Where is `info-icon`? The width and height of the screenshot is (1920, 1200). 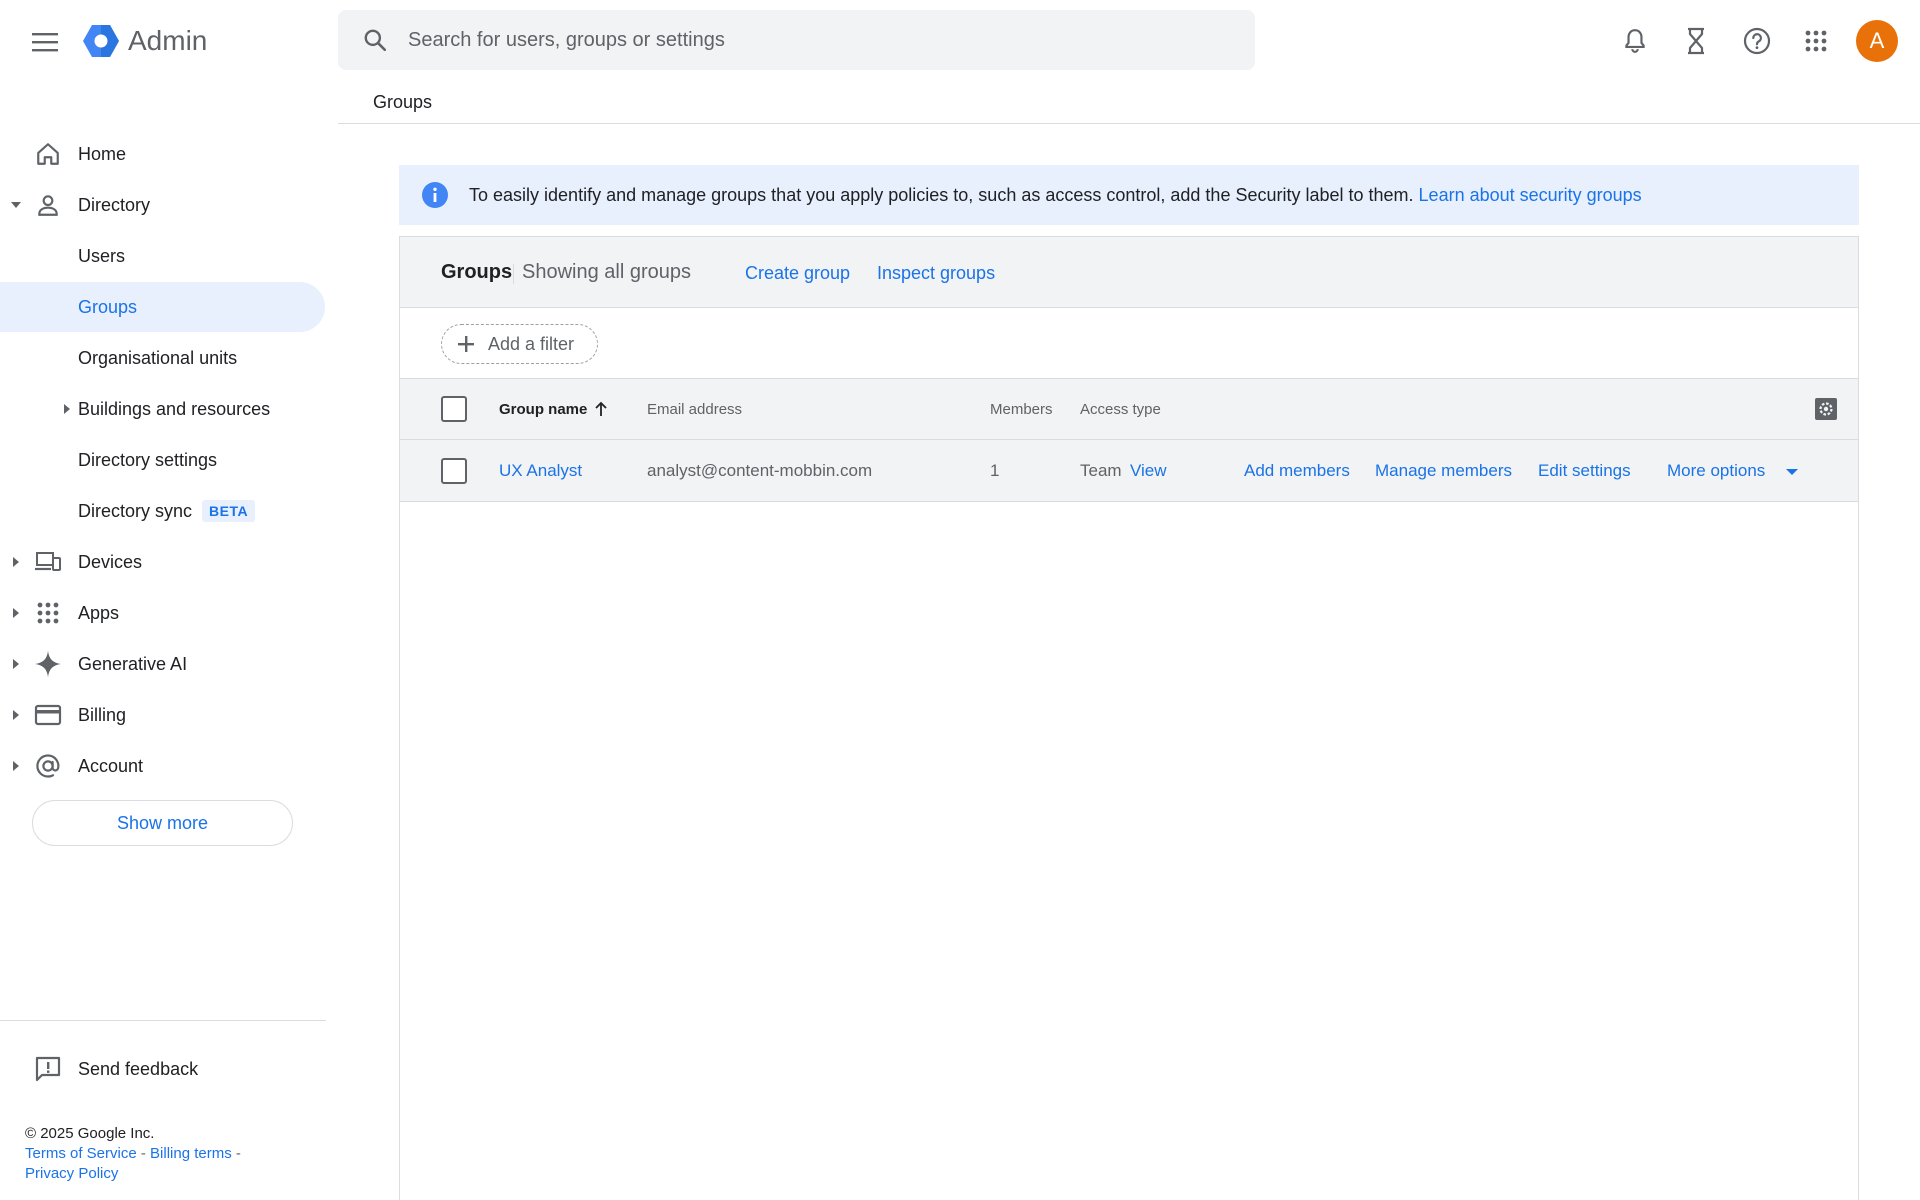
info-icon is located at coordinates (435, 195).